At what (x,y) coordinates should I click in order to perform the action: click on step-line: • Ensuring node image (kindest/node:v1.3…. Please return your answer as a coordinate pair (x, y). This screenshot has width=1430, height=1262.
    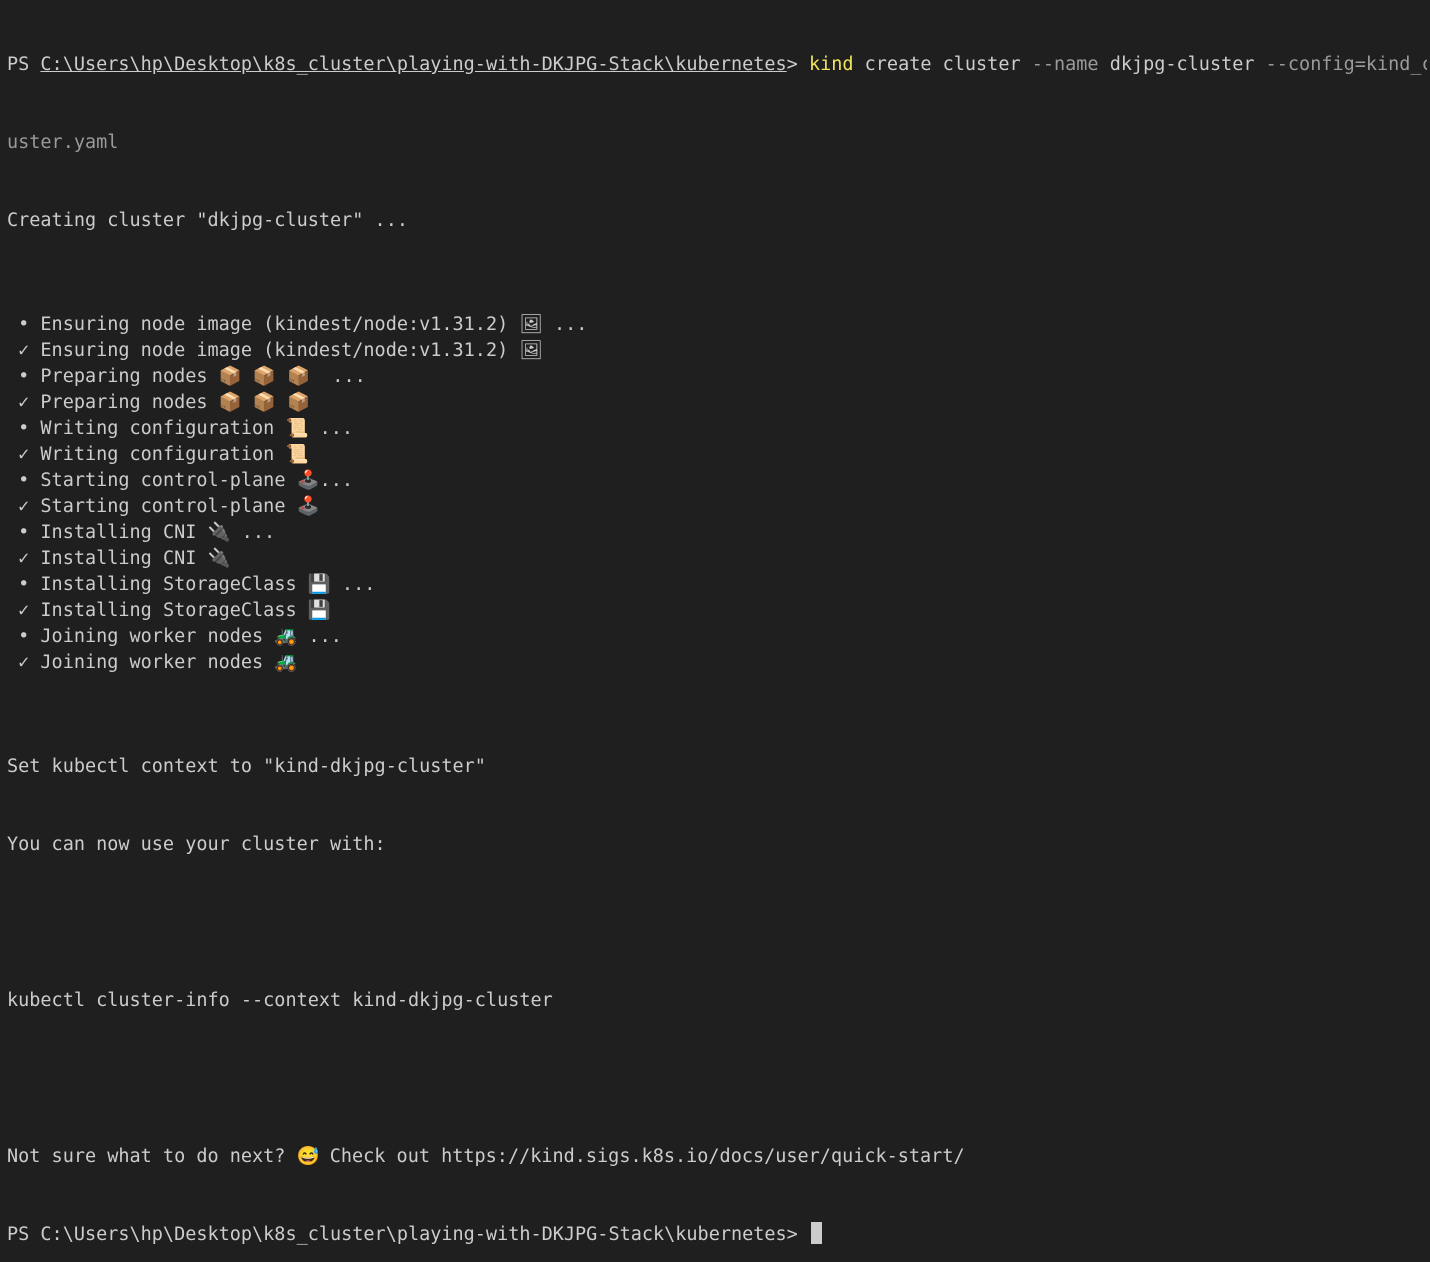
    Looking at the image, I should click on (717, 325).